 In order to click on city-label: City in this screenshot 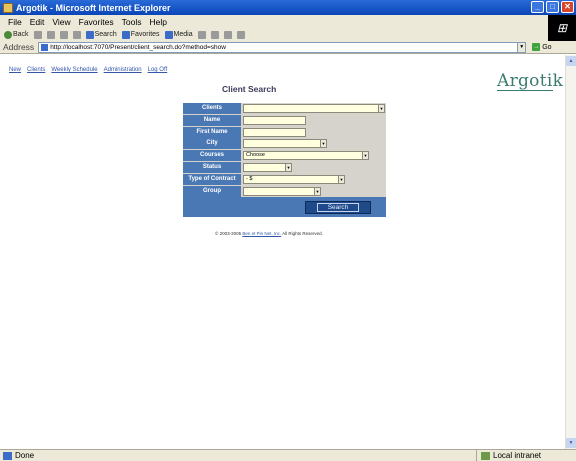, I will do `click(212, 144)`.